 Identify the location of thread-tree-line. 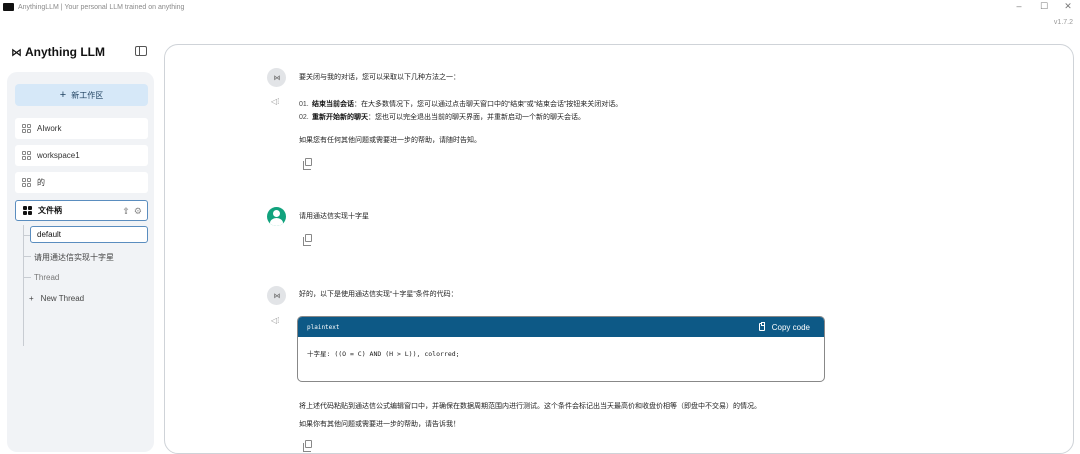
(23, 285).